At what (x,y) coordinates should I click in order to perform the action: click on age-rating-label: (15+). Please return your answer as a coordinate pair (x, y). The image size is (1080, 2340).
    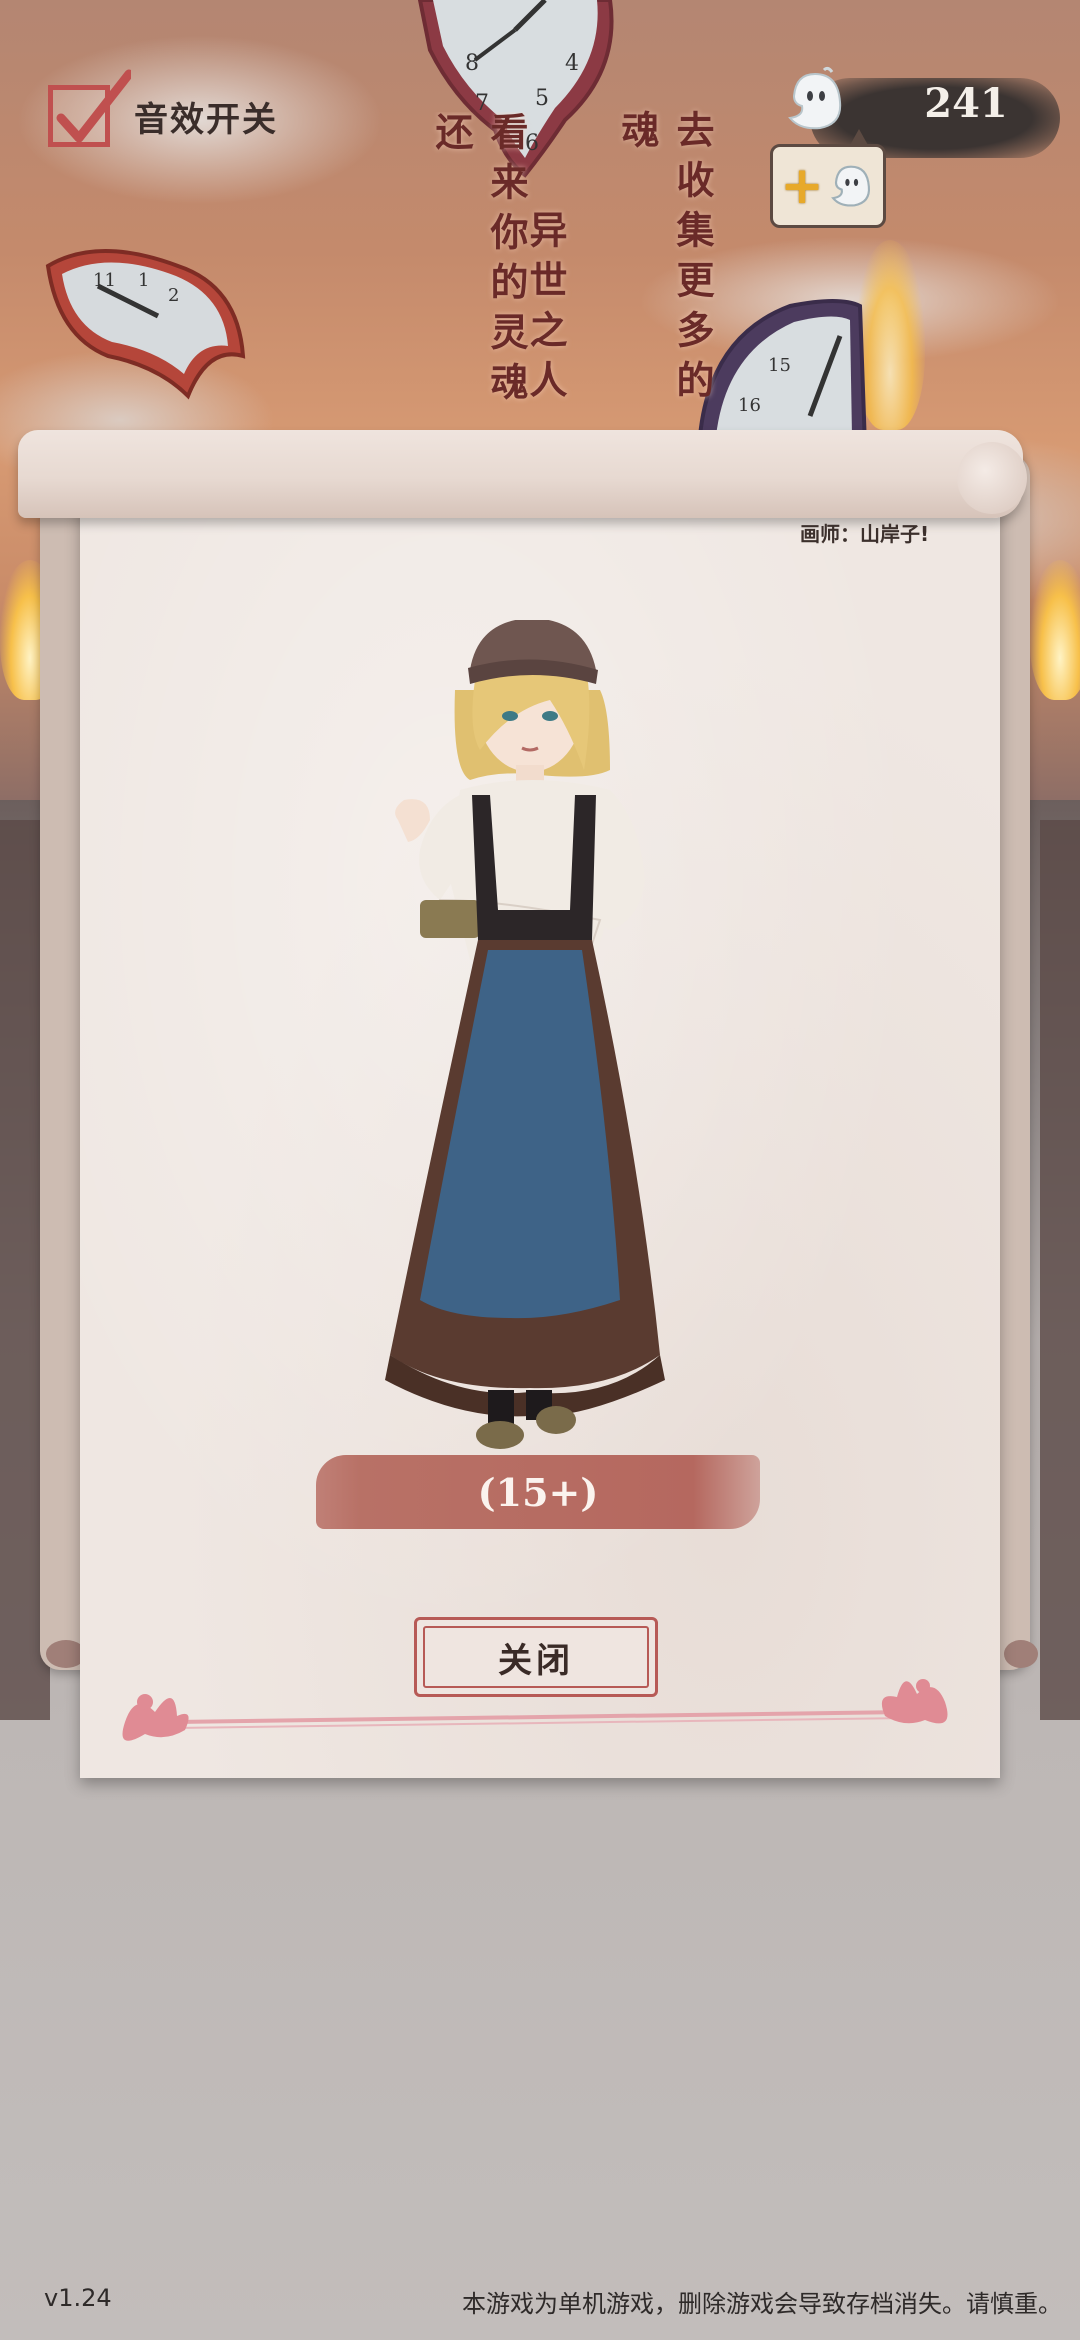
    Looking at the image, I should click on (538, 1492).